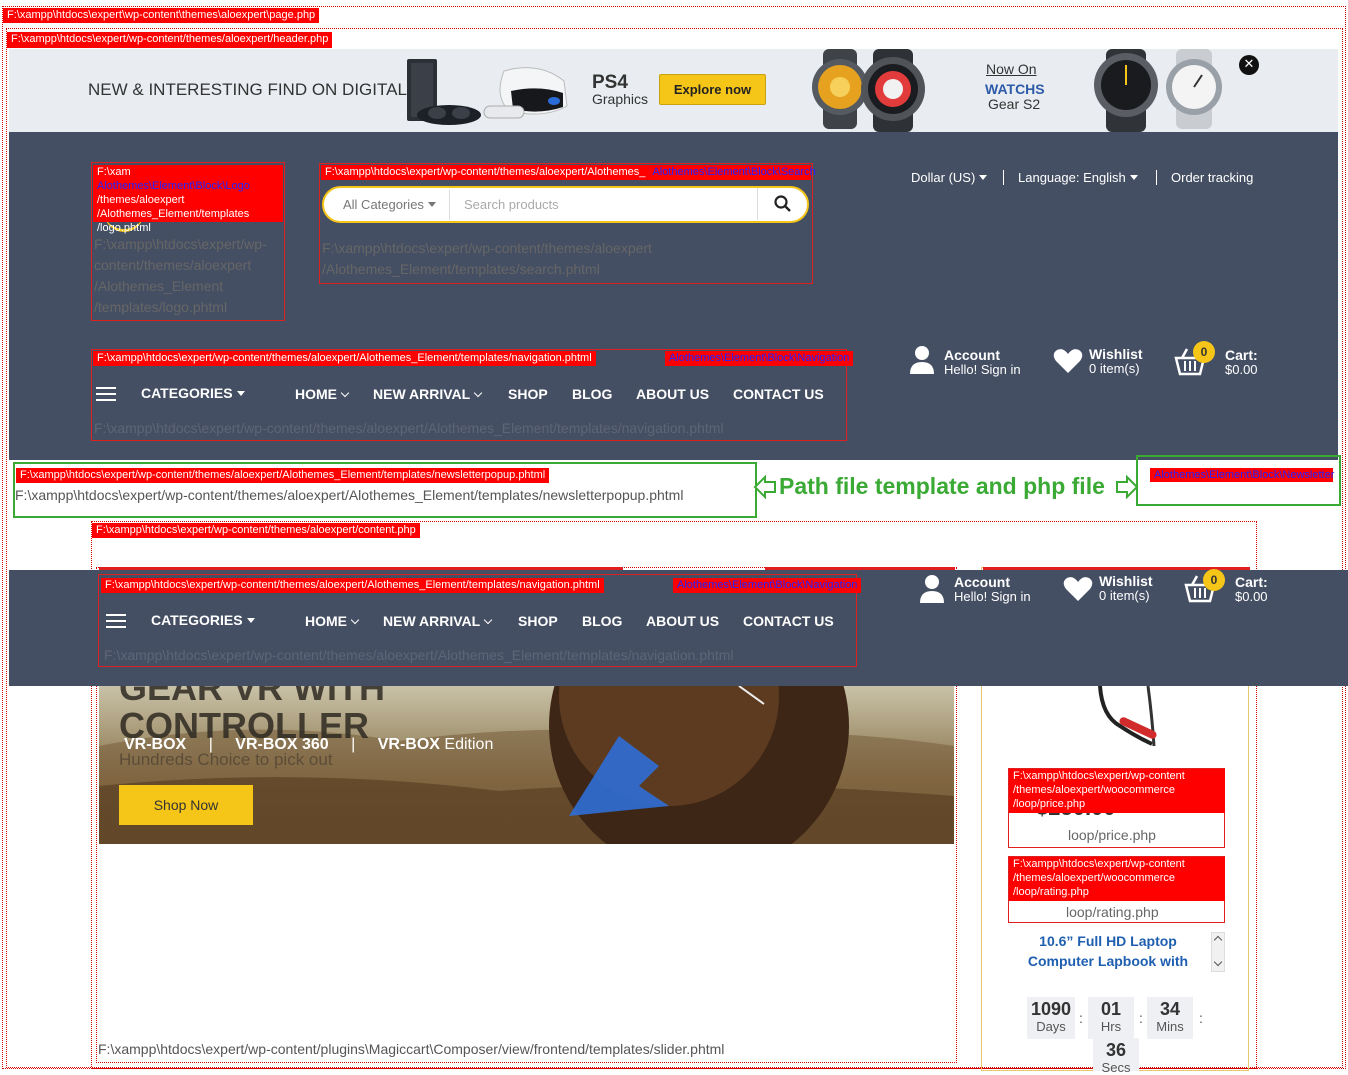 This screenshot has height=1075, width=1348. What do you see at coordinates (1158, 90) in the screenshot?
I see `gear-watches-image` at bounding box center [1158, 90].